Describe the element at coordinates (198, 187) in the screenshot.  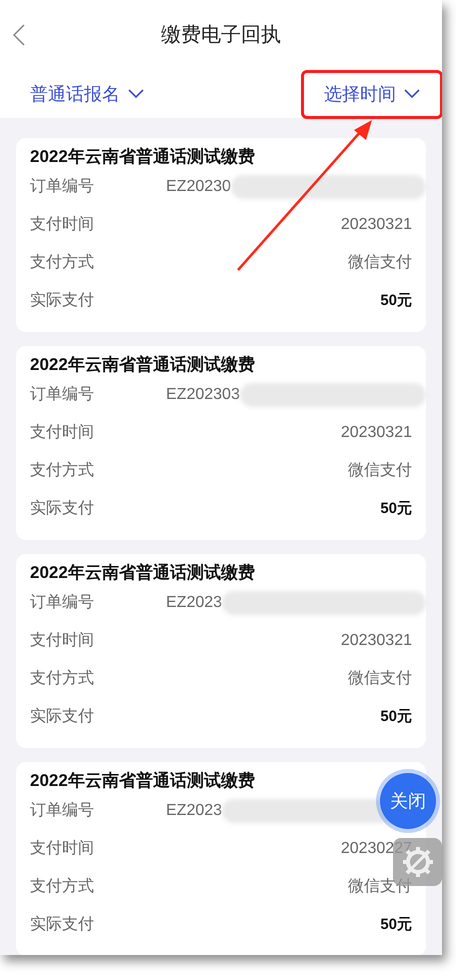
I see `field-value: EZ20230` at that location.